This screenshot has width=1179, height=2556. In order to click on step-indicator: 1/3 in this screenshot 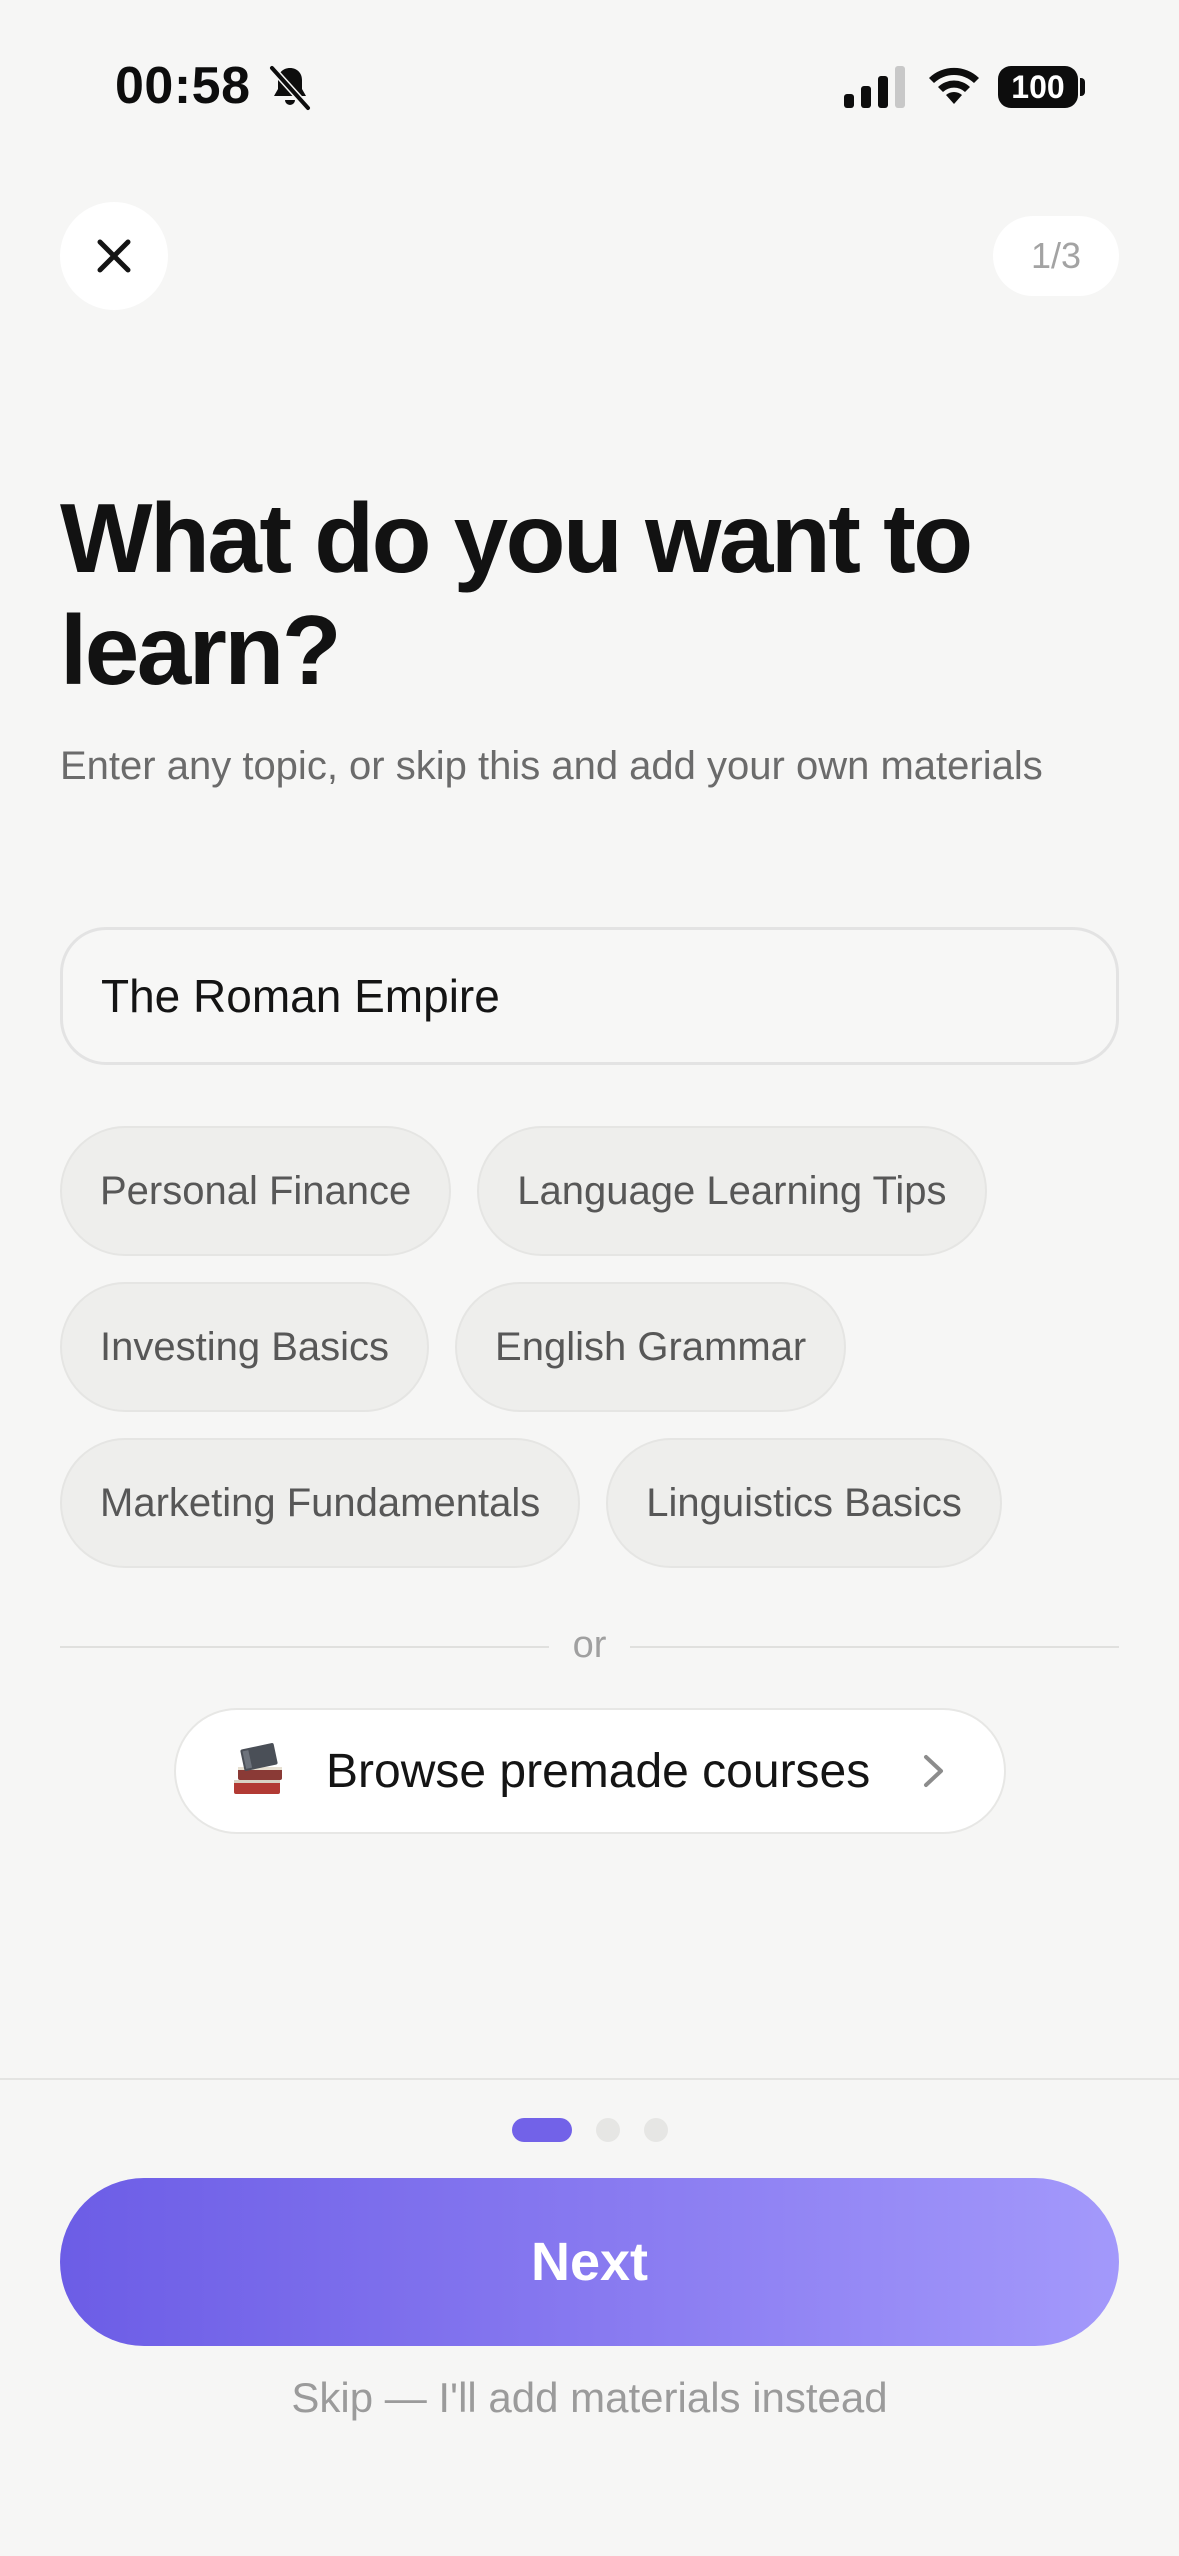, I will do `click(1056, 256)`.